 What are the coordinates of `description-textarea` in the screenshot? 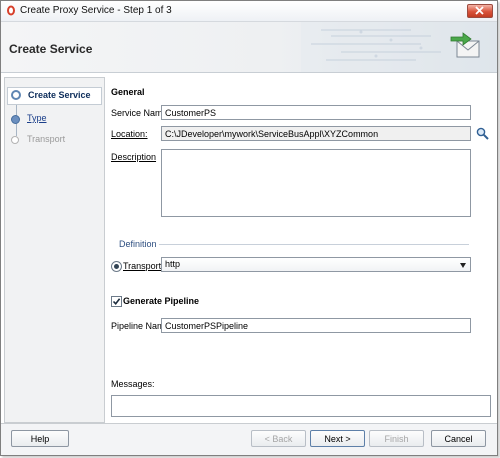 It's located at (316, 183).